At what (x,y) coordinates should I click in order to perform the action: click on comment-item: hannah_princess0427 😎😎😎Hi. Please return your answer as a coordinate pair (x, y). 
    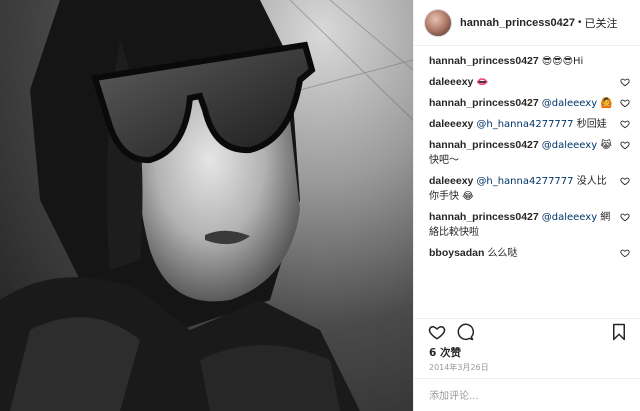
    Looking at the image, I should click on (529, 61).